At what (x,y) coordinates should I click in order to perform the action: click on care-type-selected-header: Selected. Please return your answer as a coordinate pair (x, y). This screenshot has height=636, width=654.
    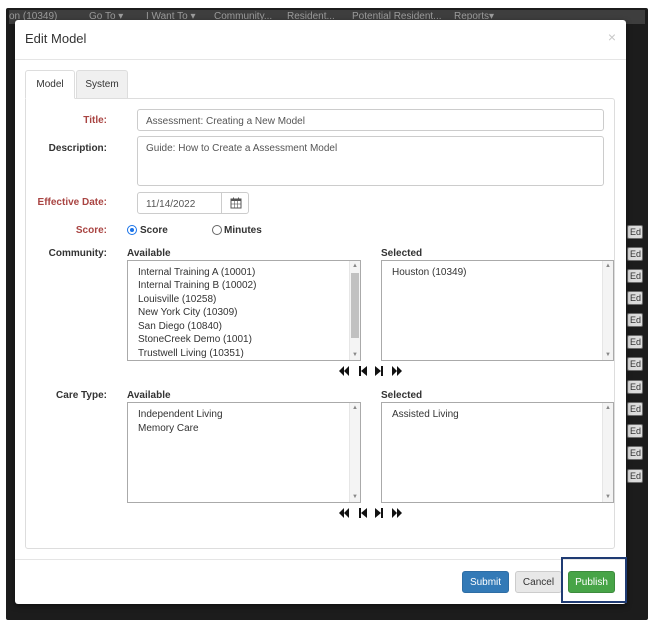
    Looking at the image, I should click on (402, 395).